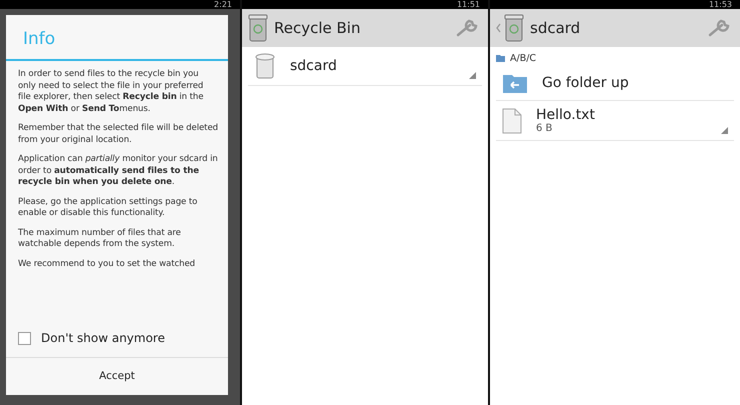  Describe the element at coordinates (365, 66) in the screenshot. I see `list-item: sdcard` at that location.